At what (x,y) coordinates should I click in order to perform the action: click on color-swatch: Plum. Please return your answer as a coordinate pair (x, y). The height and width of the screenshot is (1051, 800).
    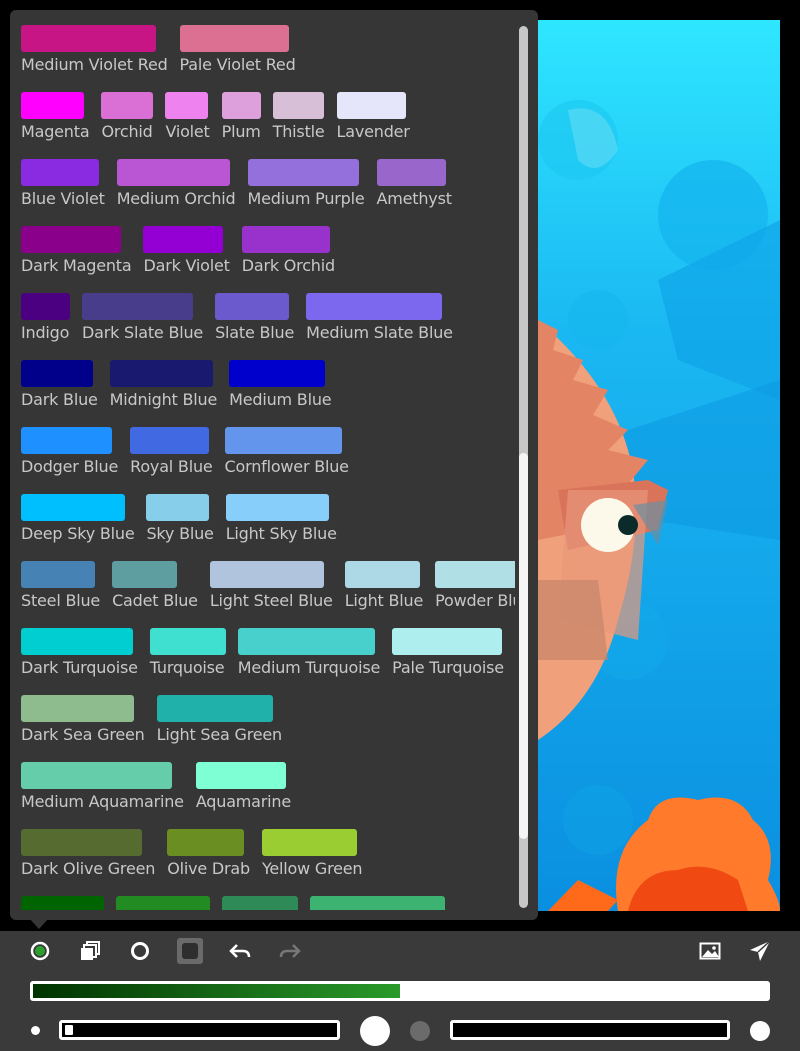
    Looking at the image, I should click on (241, 116).